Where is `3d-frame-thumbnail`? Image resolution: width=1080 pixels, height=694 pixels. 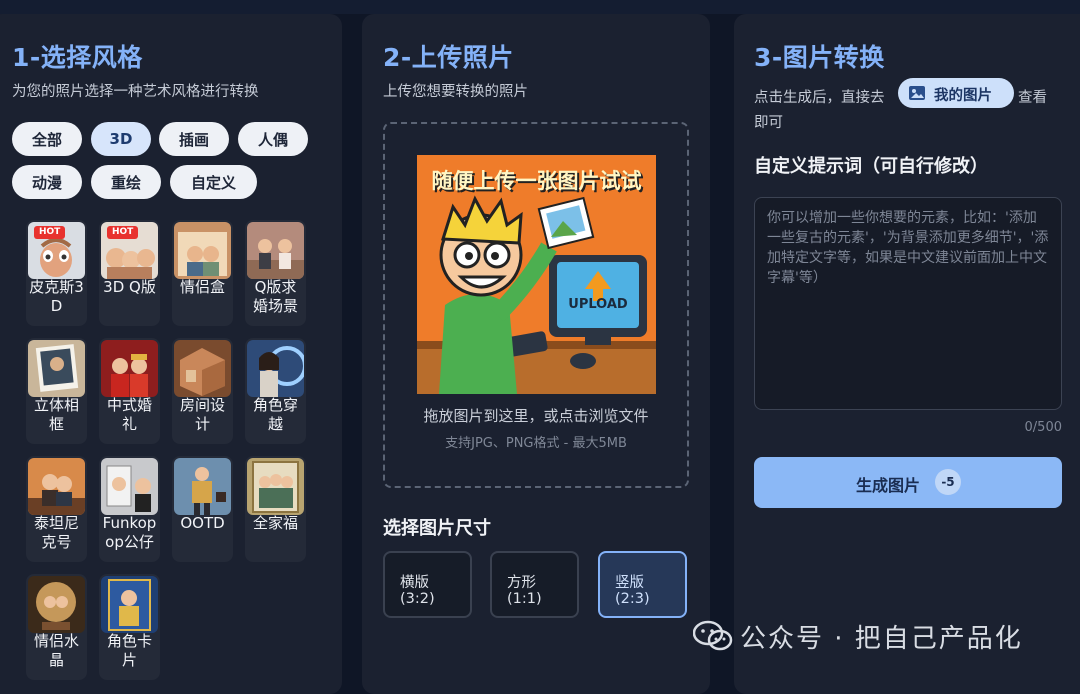
3d-frame-thumbnail is located at coordinates (56, 368).